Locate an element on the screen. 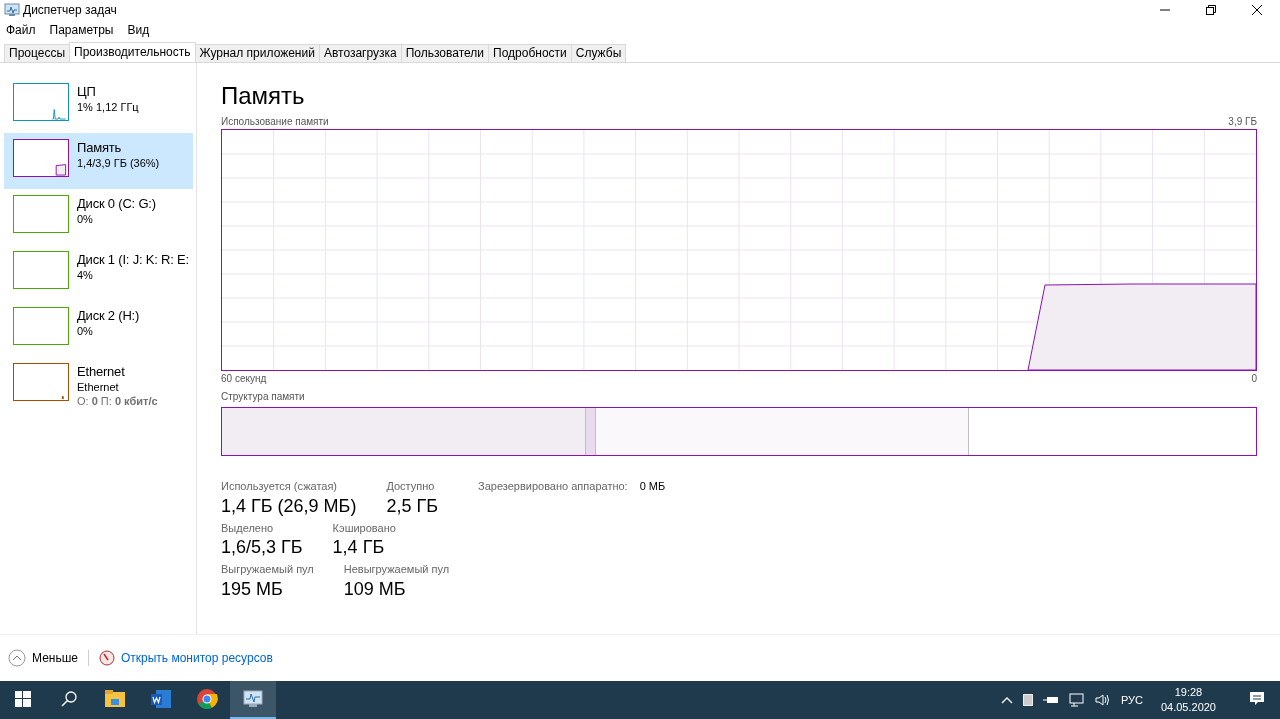  stat-label: Кэшировано is located at coordinates (364, 528).